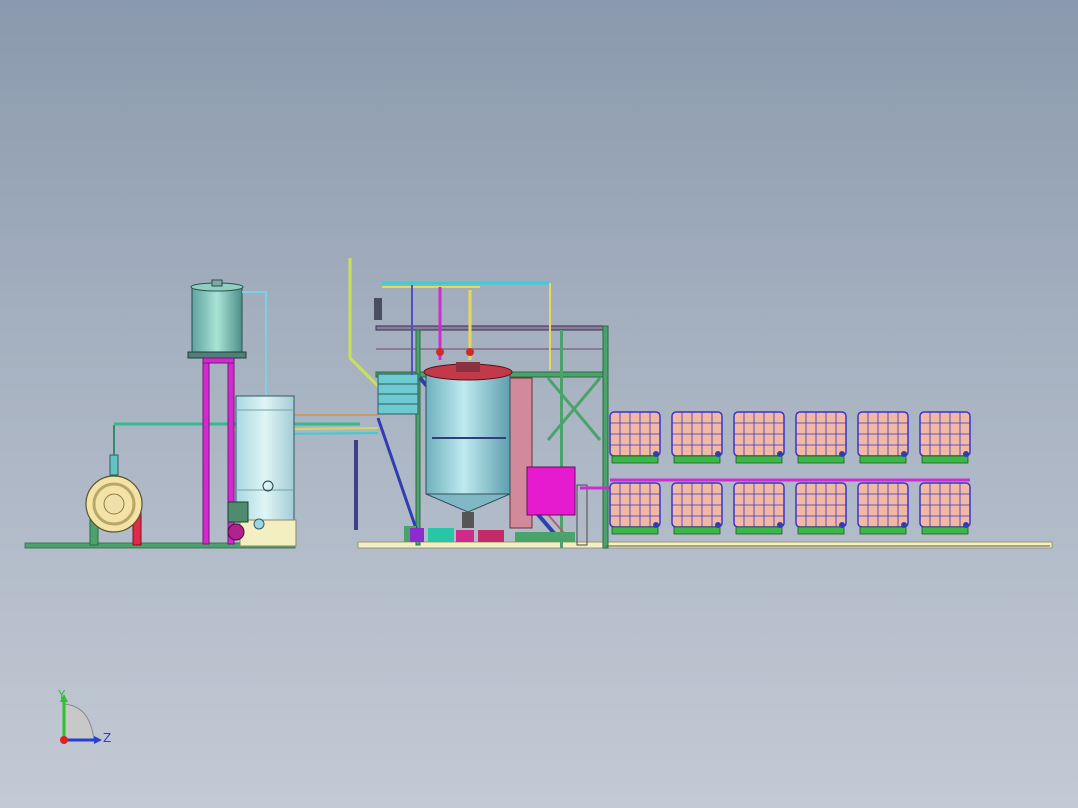 The width and height of the screenshot is (1078, 808). I want to click on ground-right, so click(705, 545).